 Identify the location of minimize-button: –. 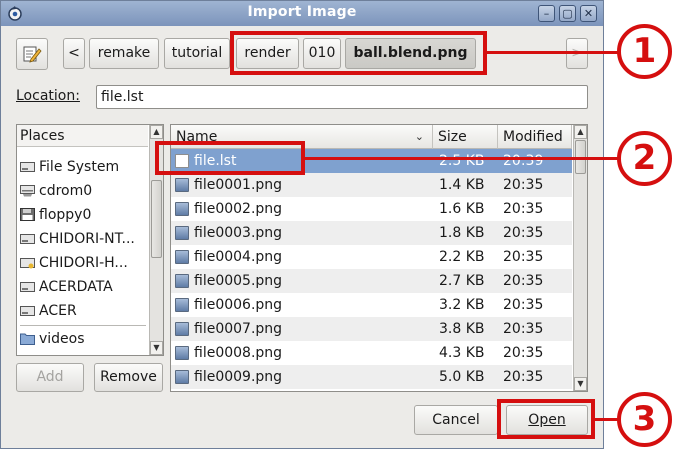
(546, 13).